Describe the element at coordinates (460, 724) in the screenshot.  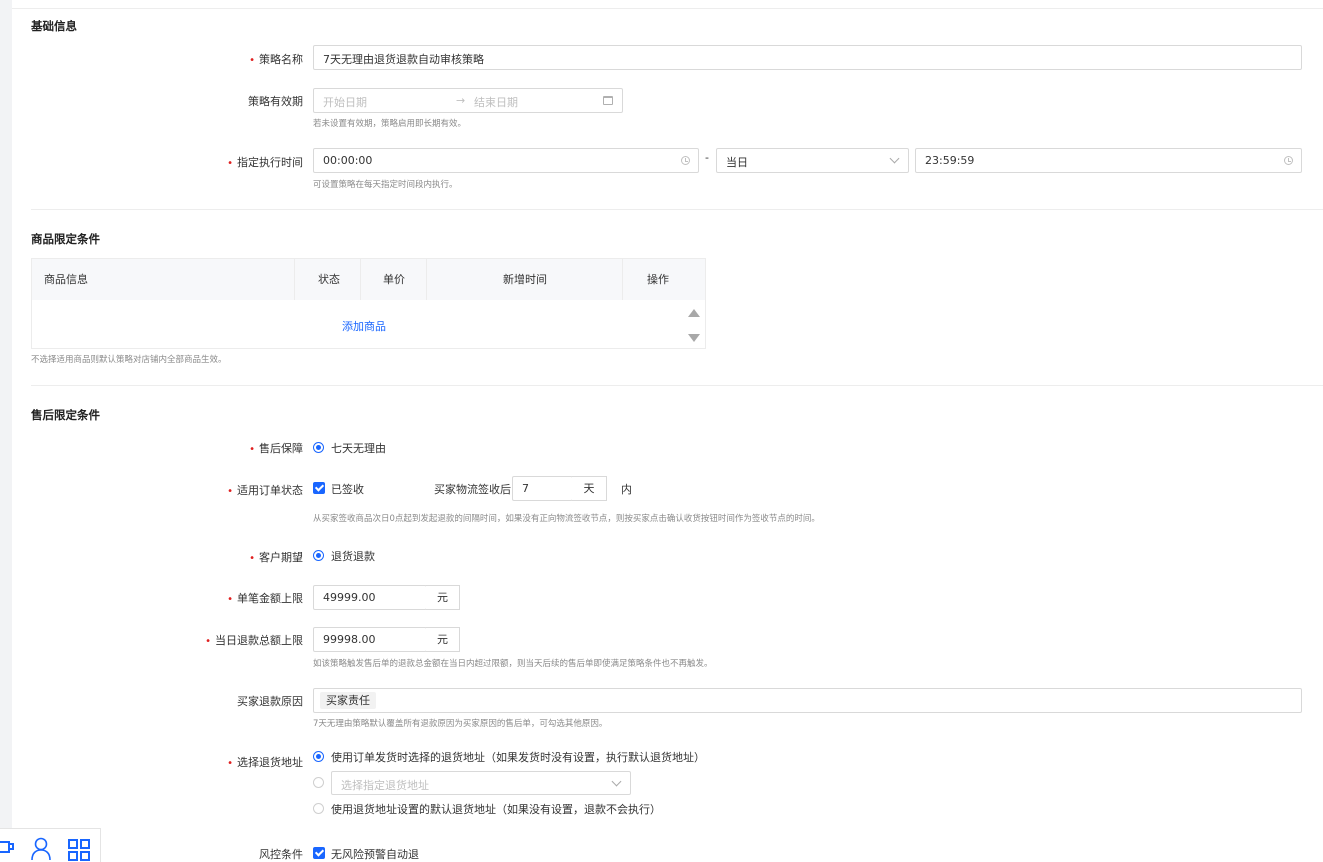
I see `reason-help: 7天无理由策略默认覆盖所有退款原因为买家原因的售后单，可勾选其他原因。` at that location.